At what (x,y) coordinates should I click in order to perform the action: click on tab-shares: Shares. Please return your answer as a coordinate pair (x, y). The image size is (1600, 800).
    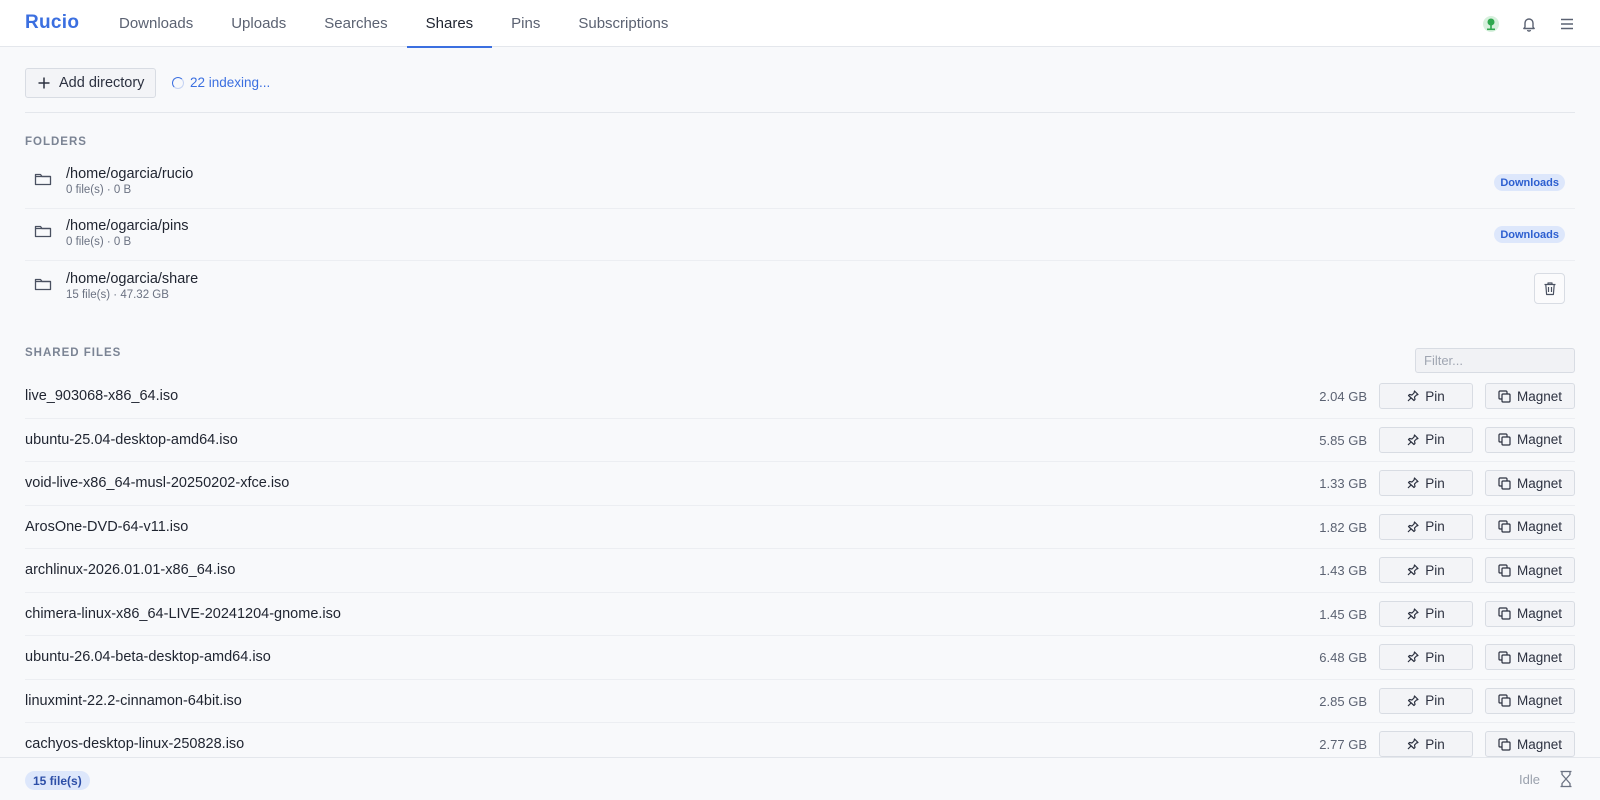
    Looking at the image, I should click on (449, 24).